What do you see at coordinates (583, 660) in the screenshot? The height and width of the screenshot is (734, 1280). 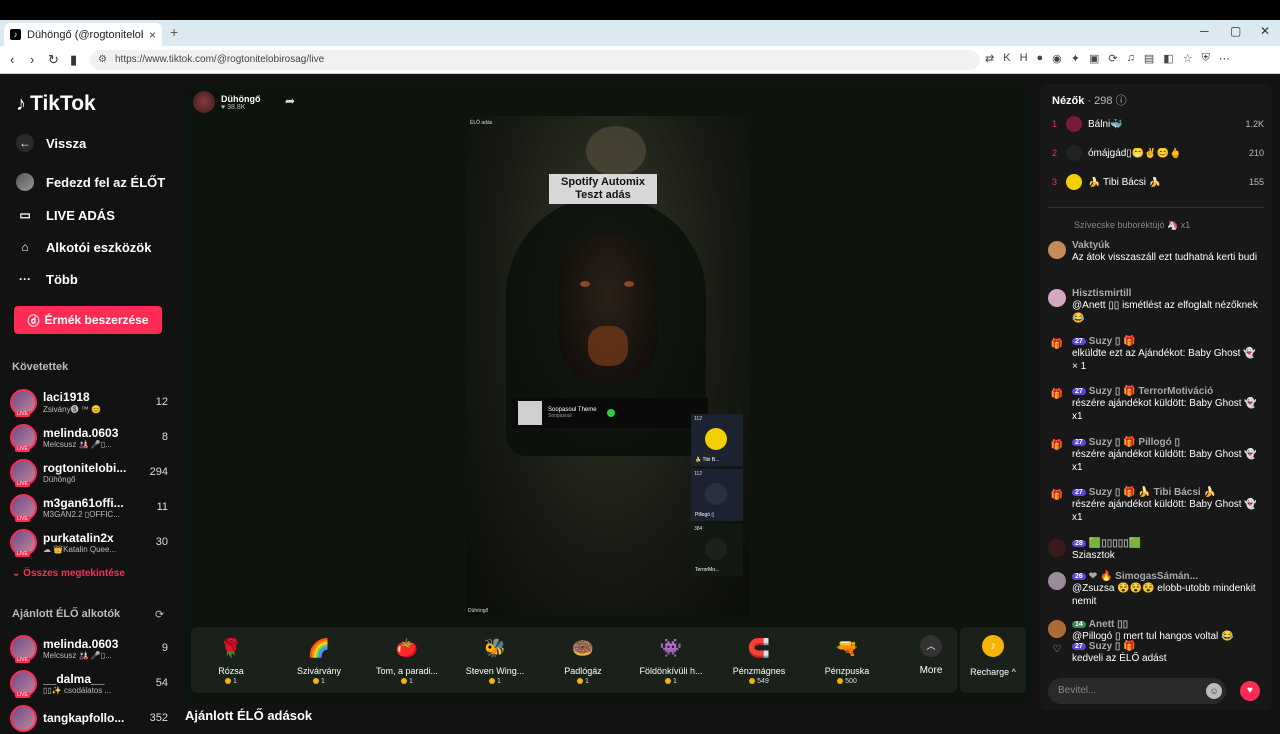 I see `gift-item: 🍩 Padlógáz 1` at bounding box center [583, 660].